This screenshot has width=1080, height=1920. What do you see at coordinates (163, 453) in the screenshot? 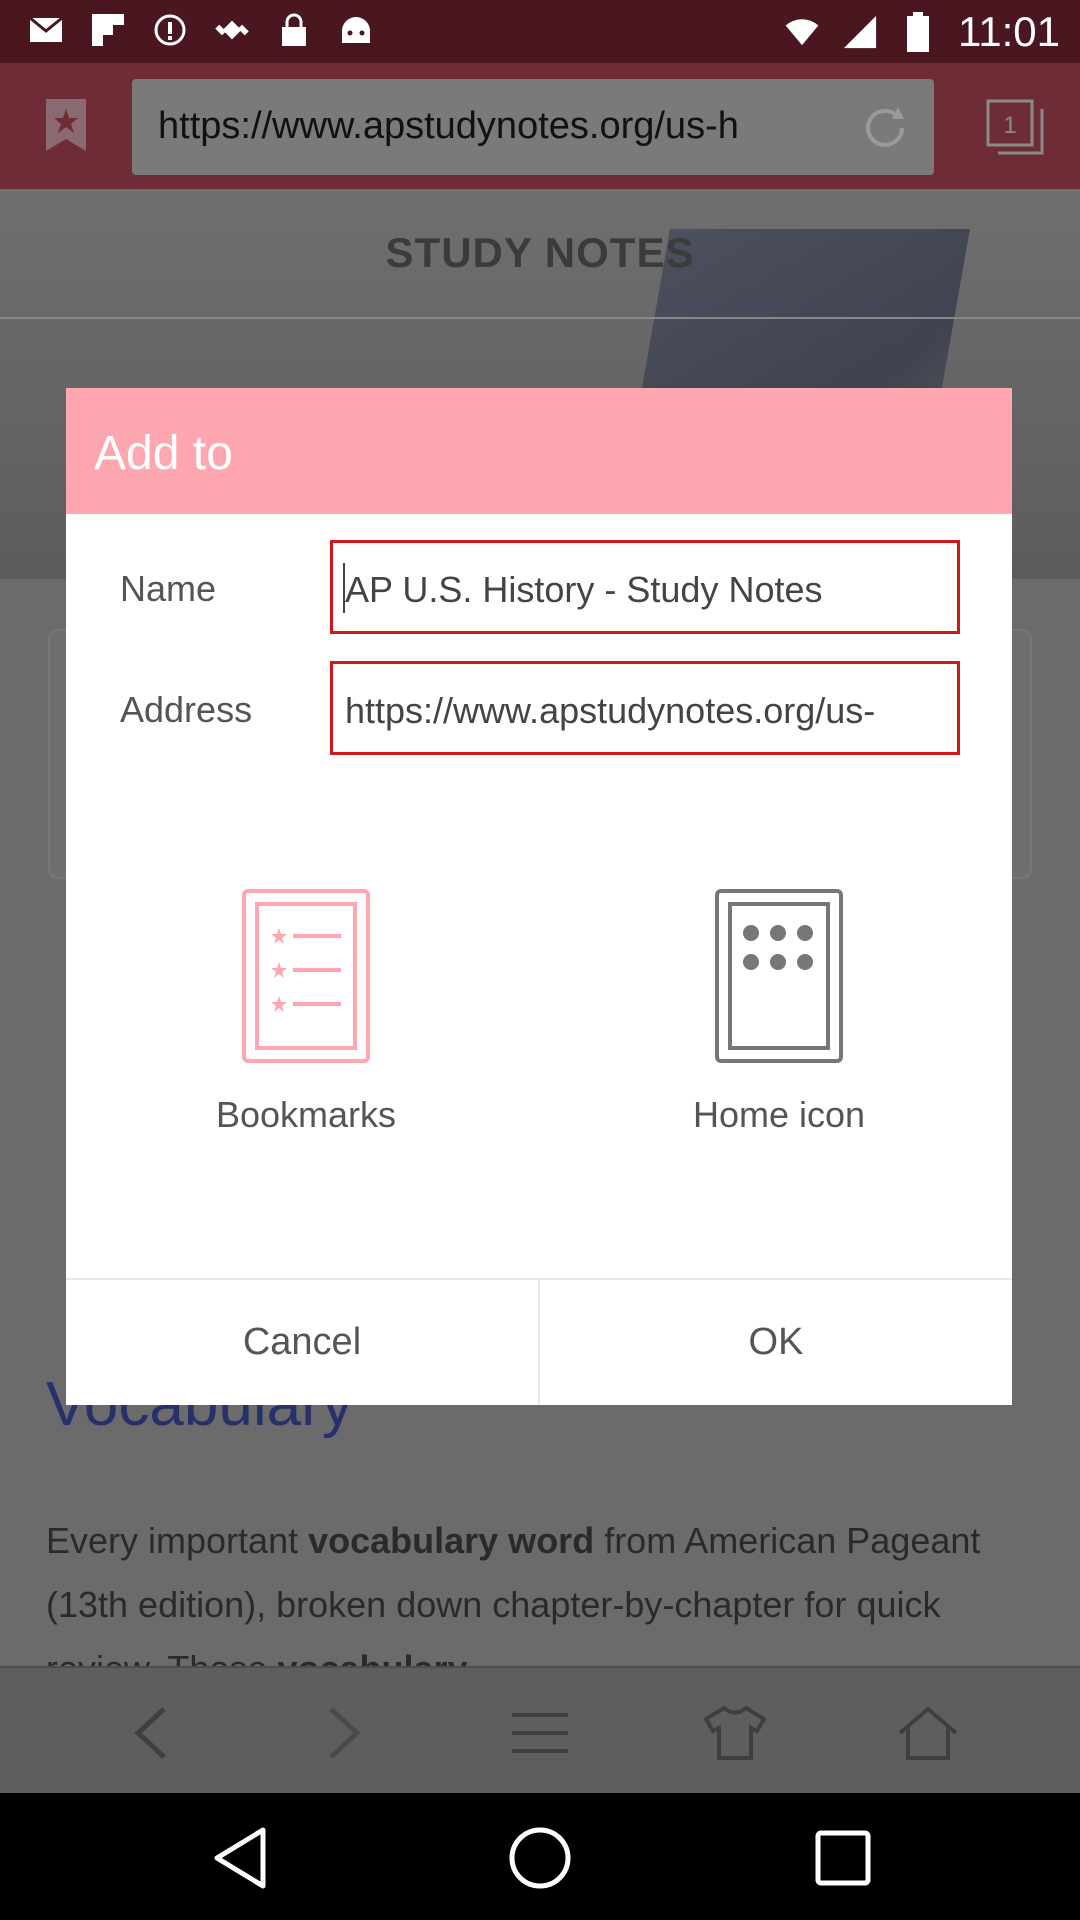
I see `dialog-title: Add to` at bounding box center [163, 453].